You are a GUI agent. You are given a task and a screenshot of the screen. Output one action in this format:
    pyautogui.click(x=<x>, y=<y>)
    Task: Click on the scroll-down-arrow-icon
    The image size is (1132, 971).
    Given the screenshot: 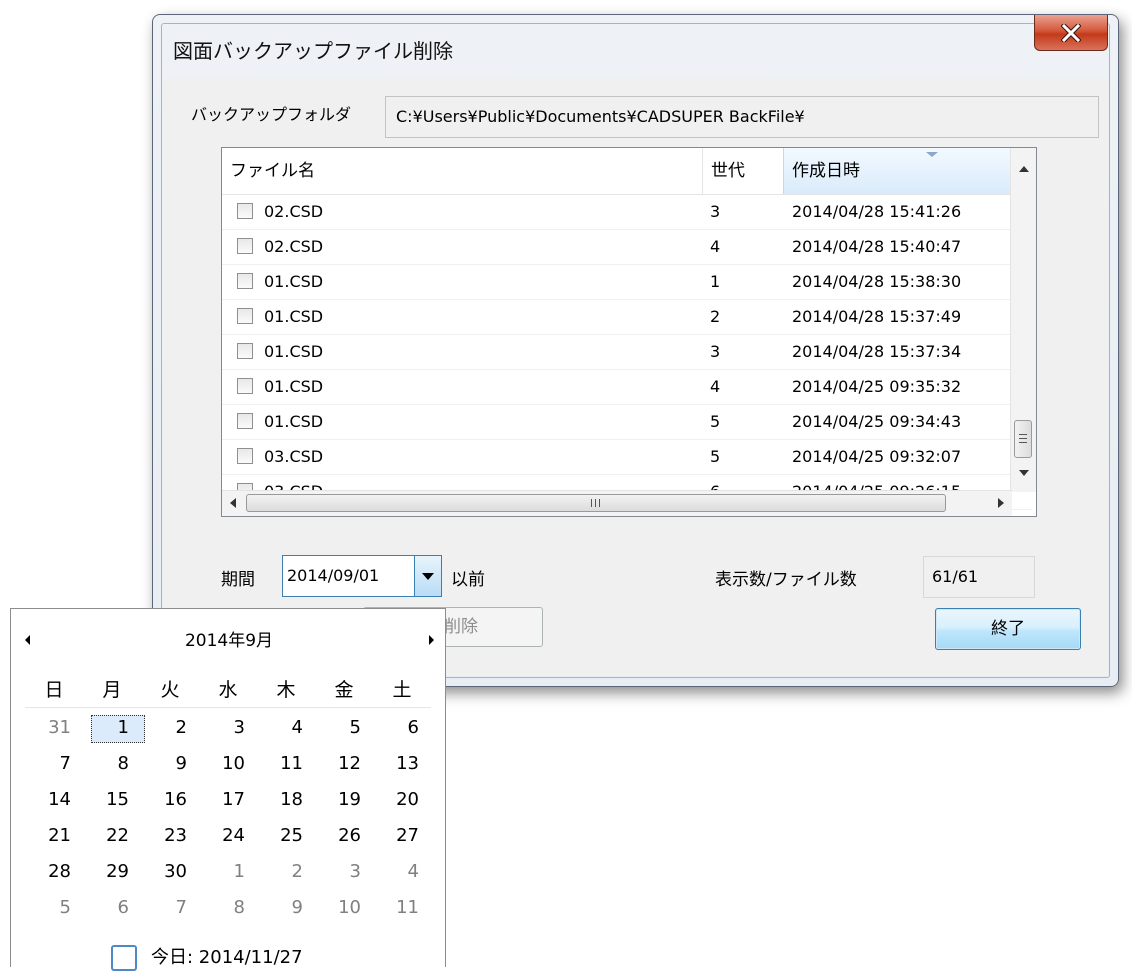 What is the action you would take?
    pyautogui.click(x=1024, y=473)
    